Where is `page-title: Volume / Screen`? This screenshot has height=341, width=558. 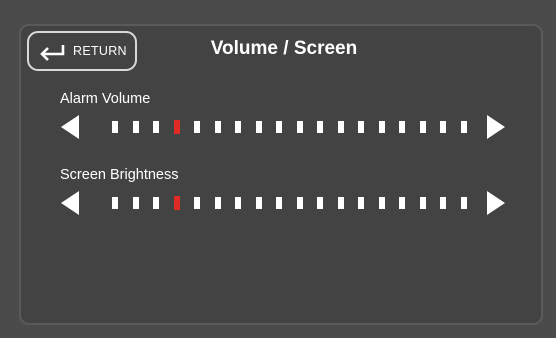 page-title: Volume / Screen is located at coordinates (284, 48).